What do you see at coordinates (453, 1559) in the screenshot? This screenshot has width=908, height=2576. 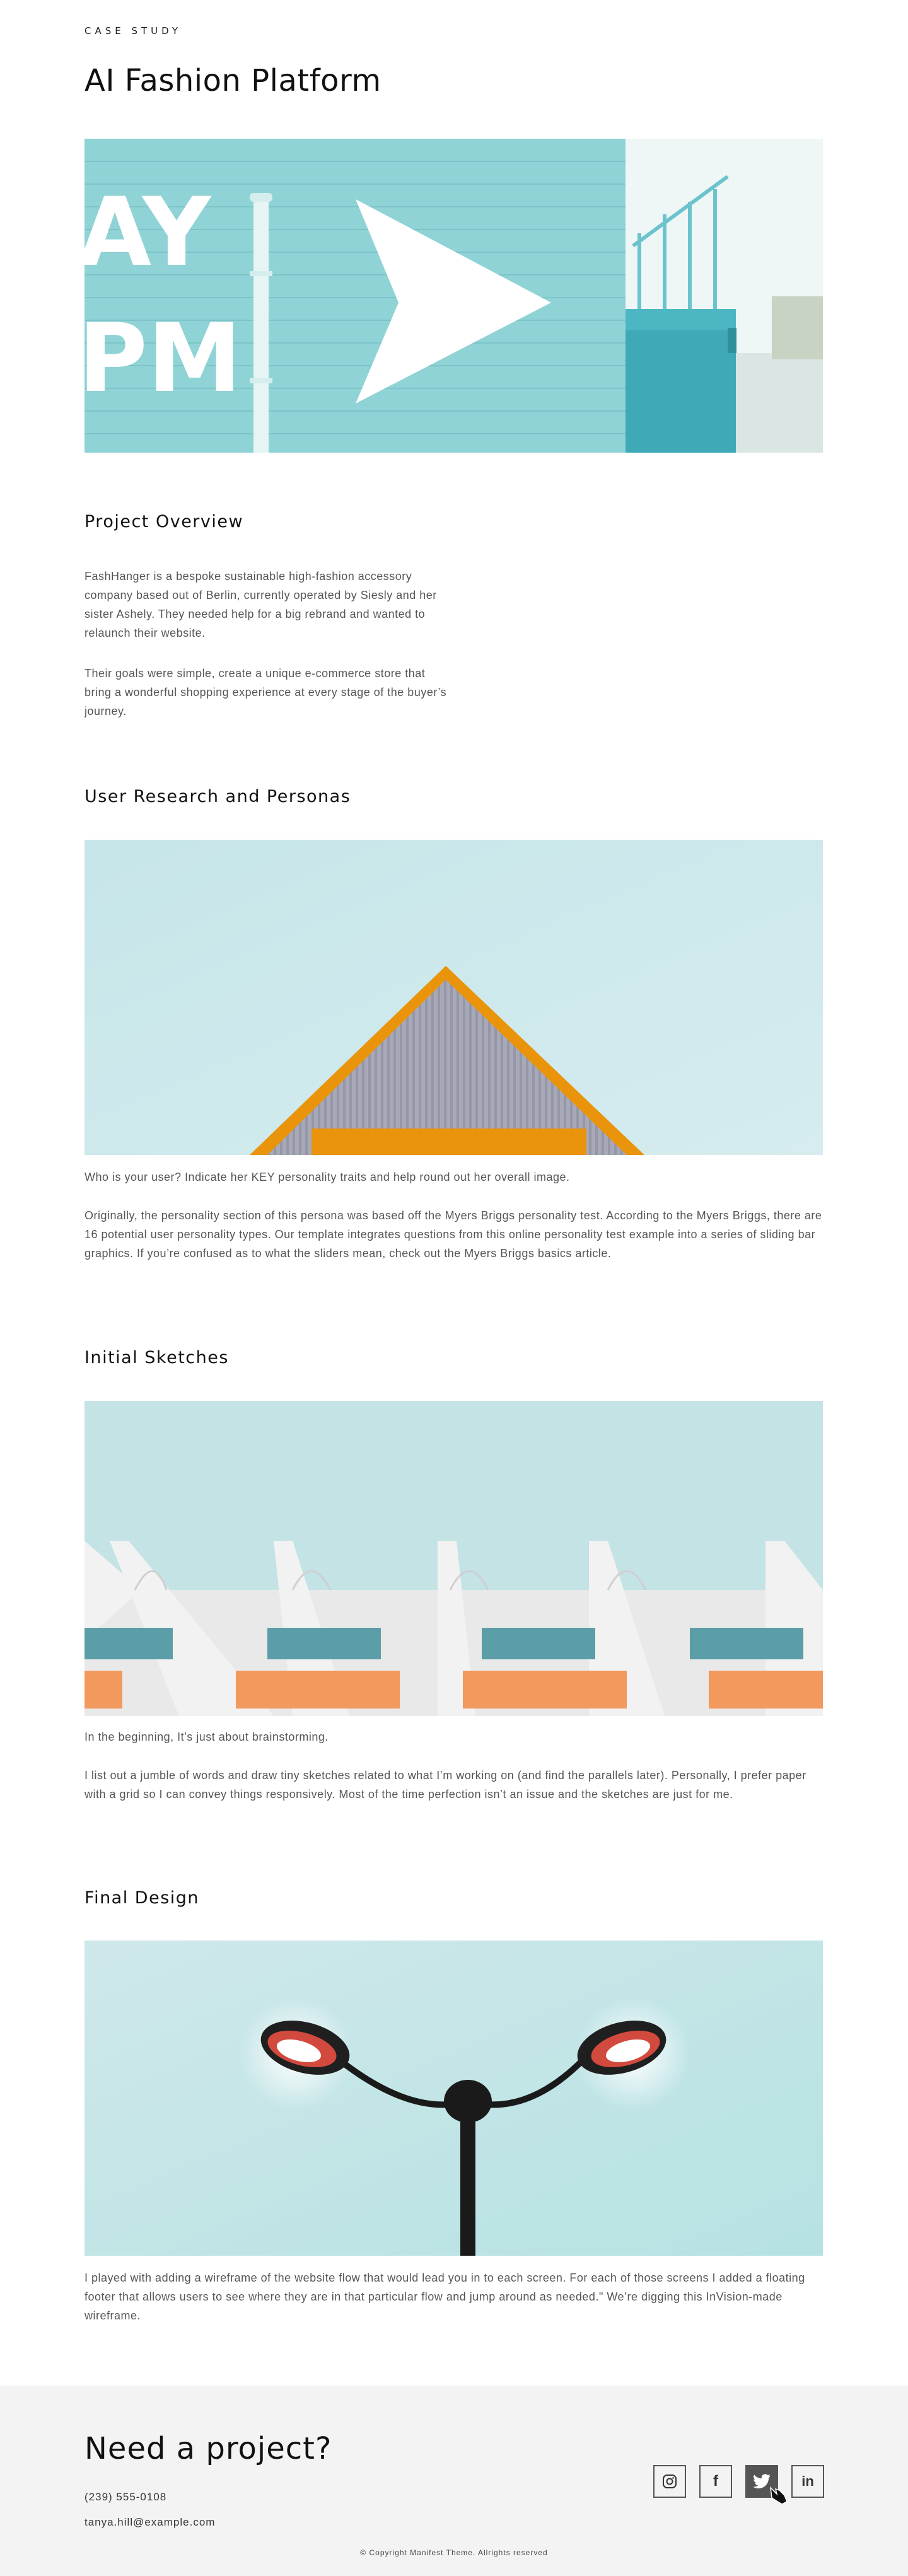 I see `sketches-image` at bounding box center [453, 1559].